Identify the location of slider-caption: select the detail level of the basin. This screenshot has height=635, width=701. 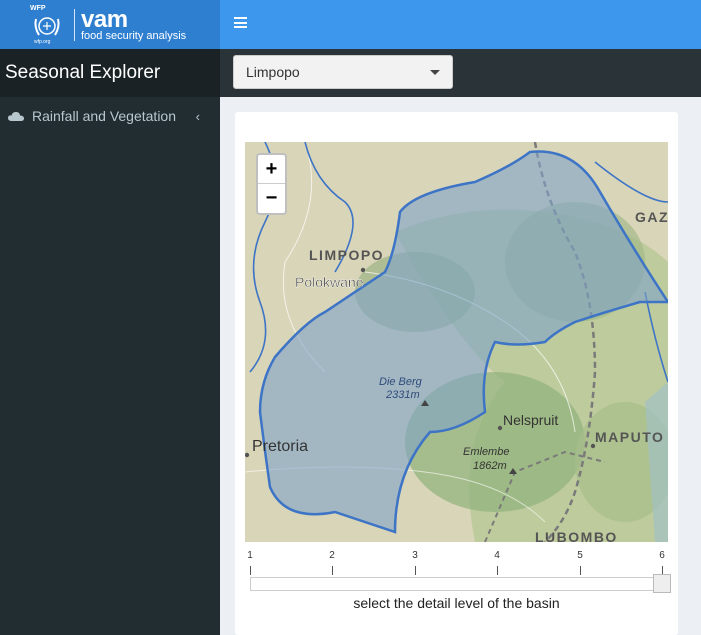
(456, 603).